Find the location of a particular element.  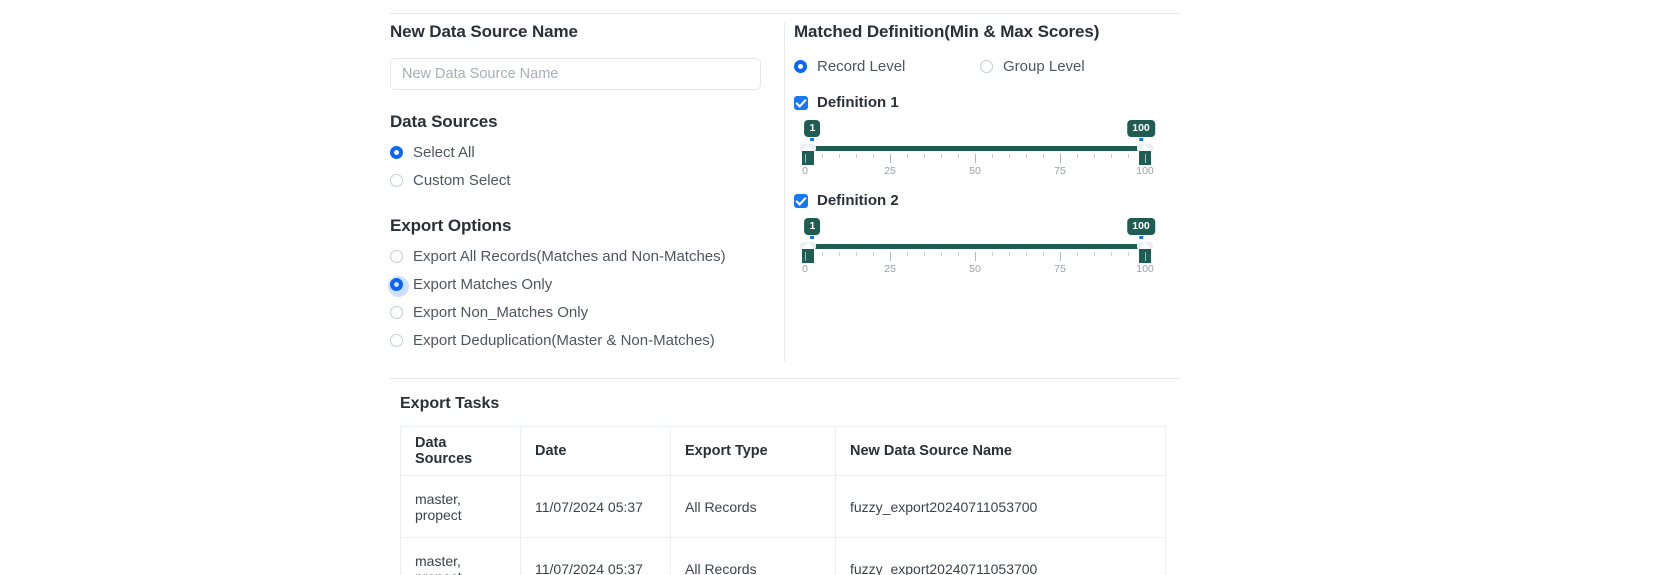

slider-min-tooltip: 1 is located at coordinates (812, 130).